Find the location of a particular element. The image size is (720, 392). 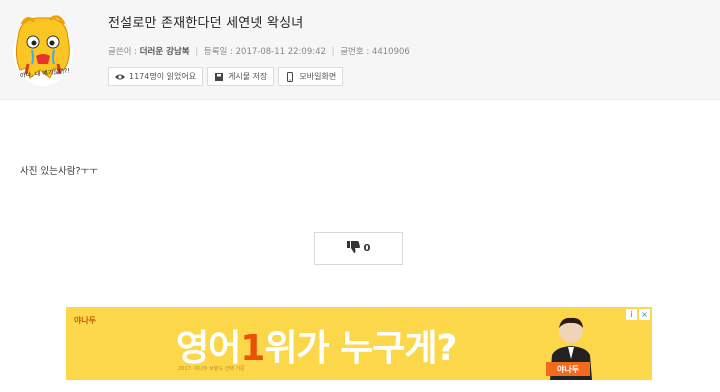

ad-info-icon: i is located at coordinates (631, 314).